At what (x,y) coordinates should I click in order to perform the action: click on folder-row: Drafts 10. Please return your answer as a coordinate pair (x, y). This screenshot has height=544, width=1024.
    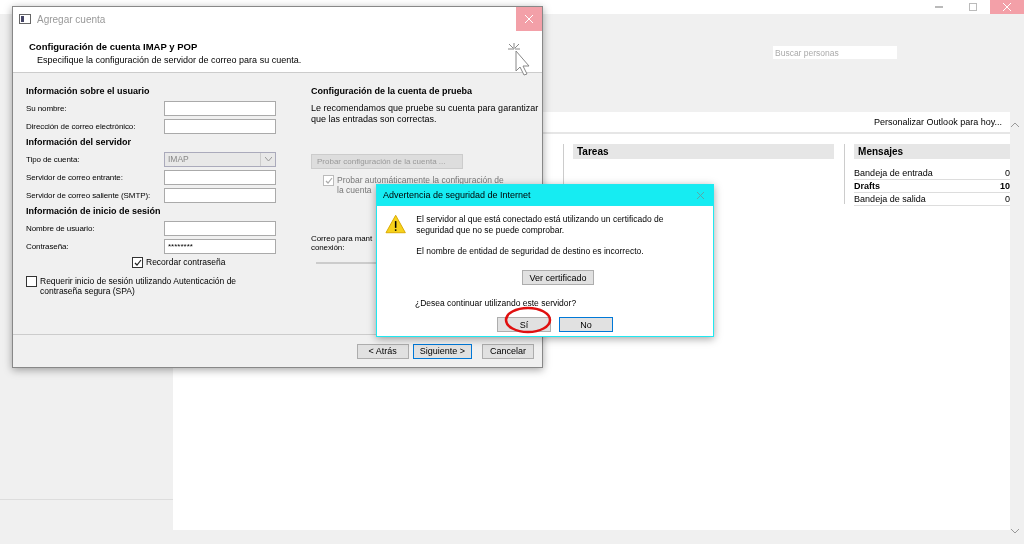
    Looking at the image, I should click on (932, 186).